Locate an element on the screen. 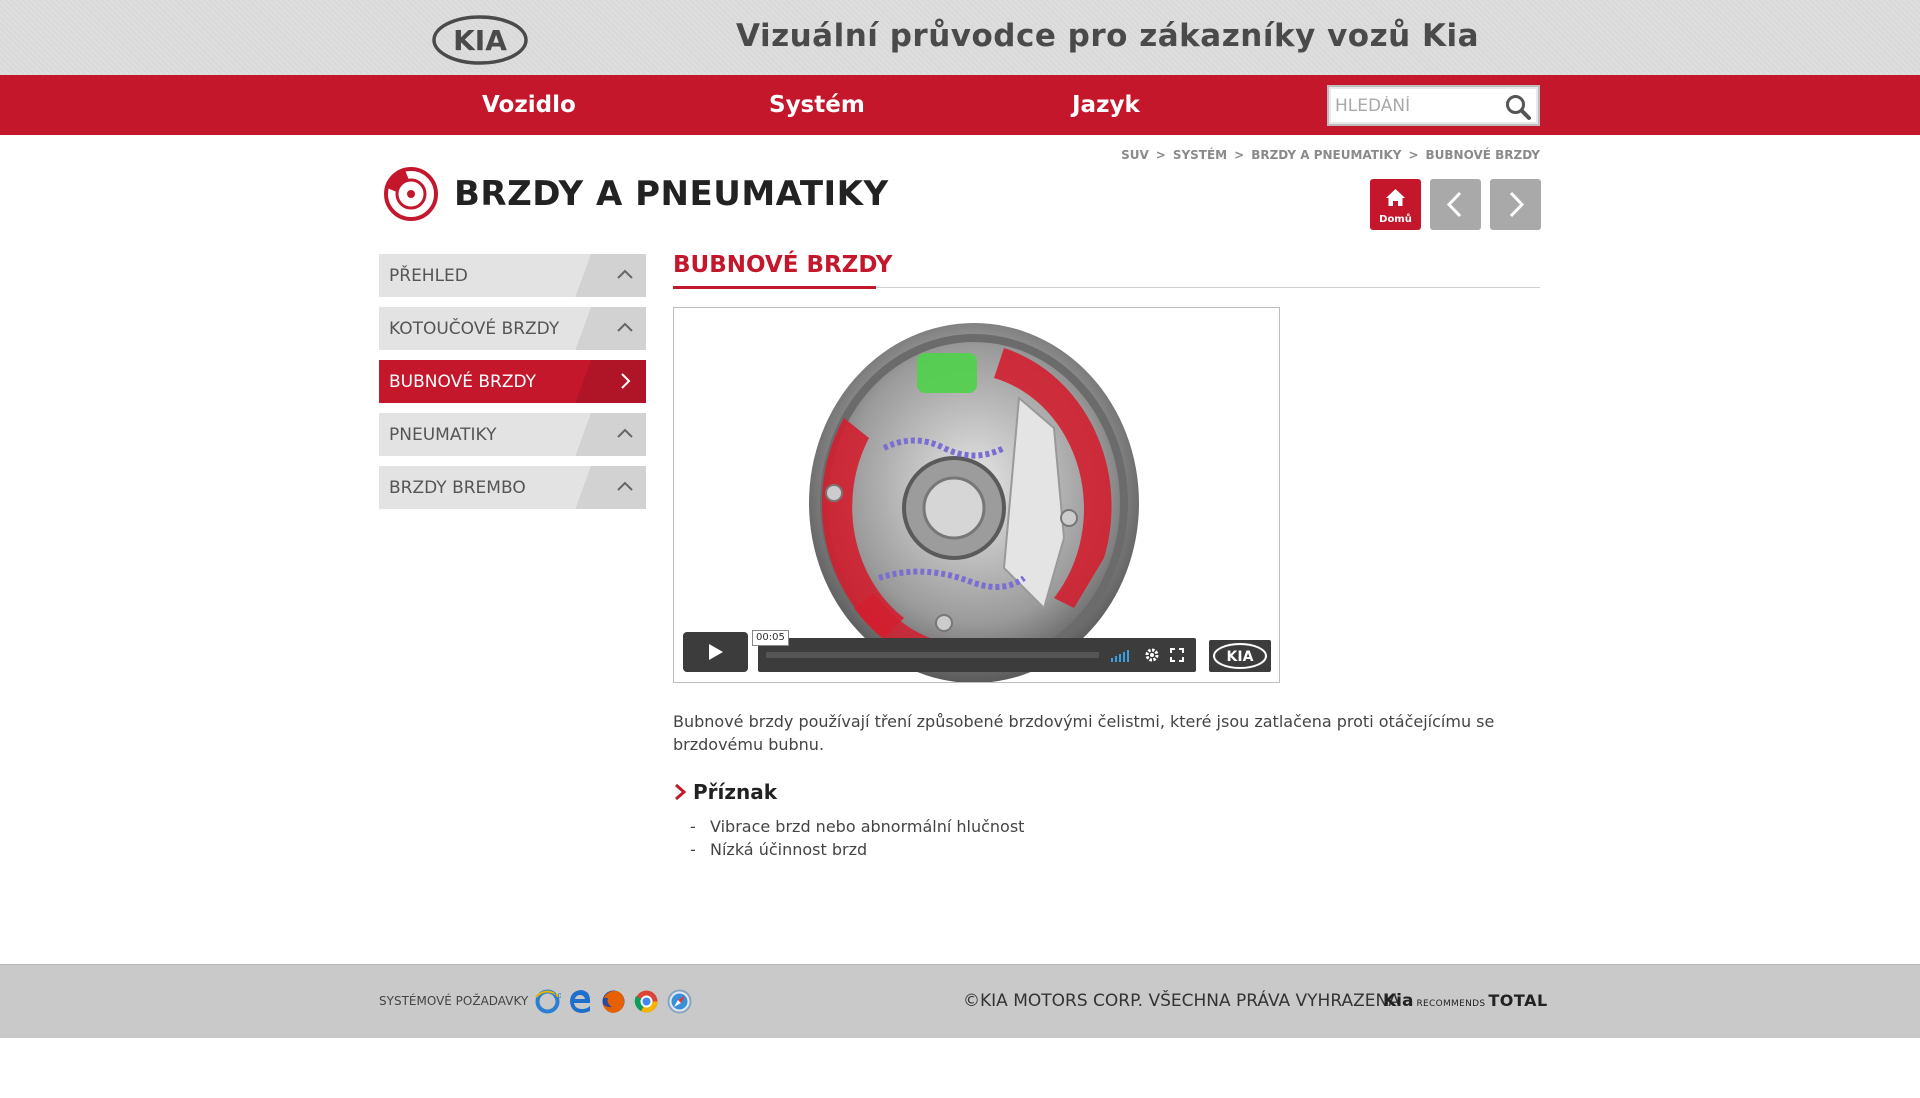 This screenshot has width=1920, height=1098. symptom-heading: Příznak is located at coordinates (725, 792).